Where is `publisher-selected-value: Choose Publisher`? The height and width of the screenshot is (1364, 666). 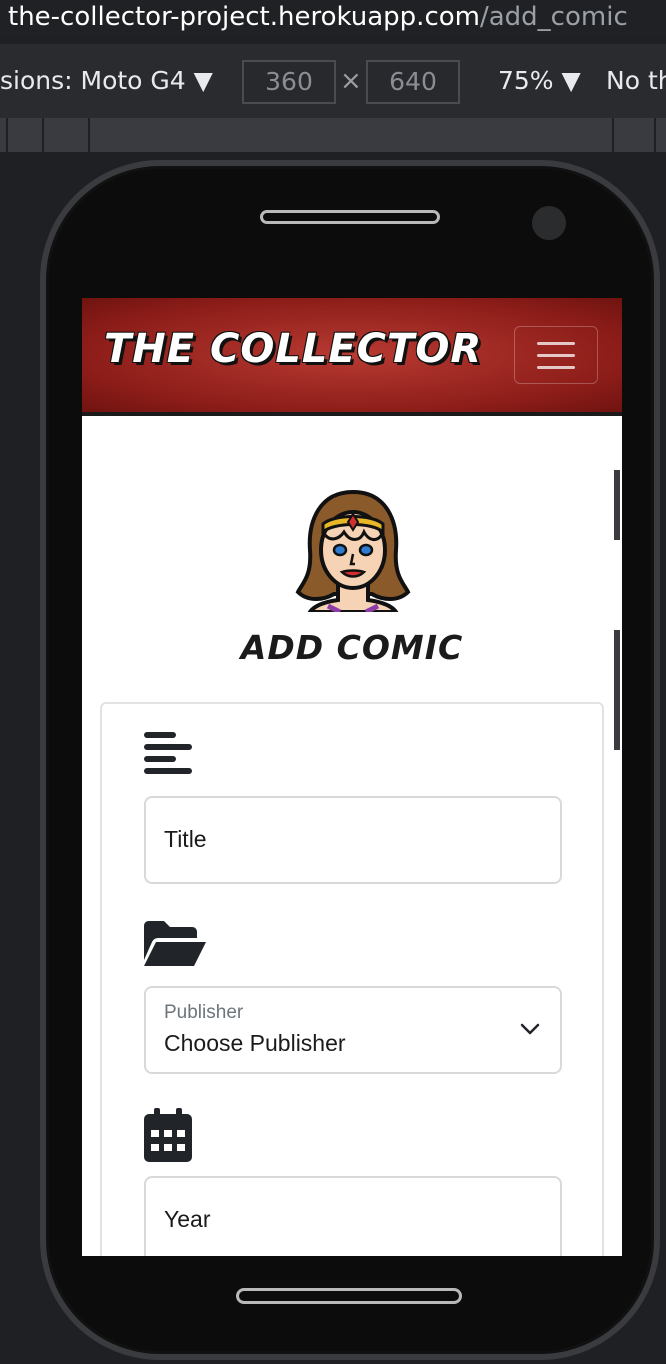
publisher-selected-value: Choose Publisher is located at coordinates (255, 1043).